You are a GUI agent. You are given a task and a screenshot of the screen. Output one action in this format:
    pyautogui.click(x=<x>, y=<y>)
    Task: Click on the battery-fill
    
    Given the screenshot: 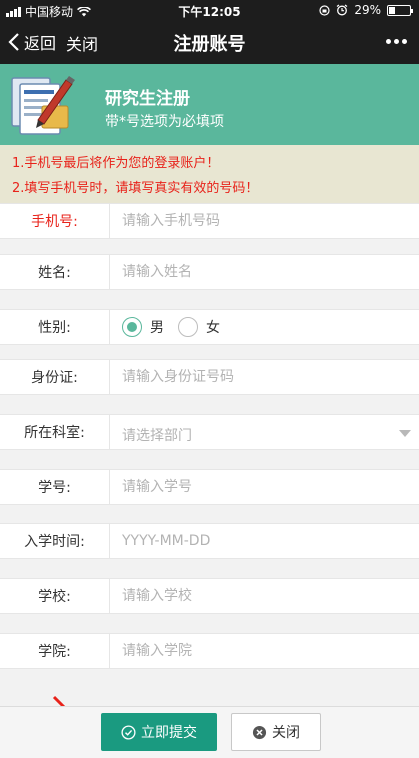 What is the action you would take?
    pyautogui.click(x=392, y=10)
    